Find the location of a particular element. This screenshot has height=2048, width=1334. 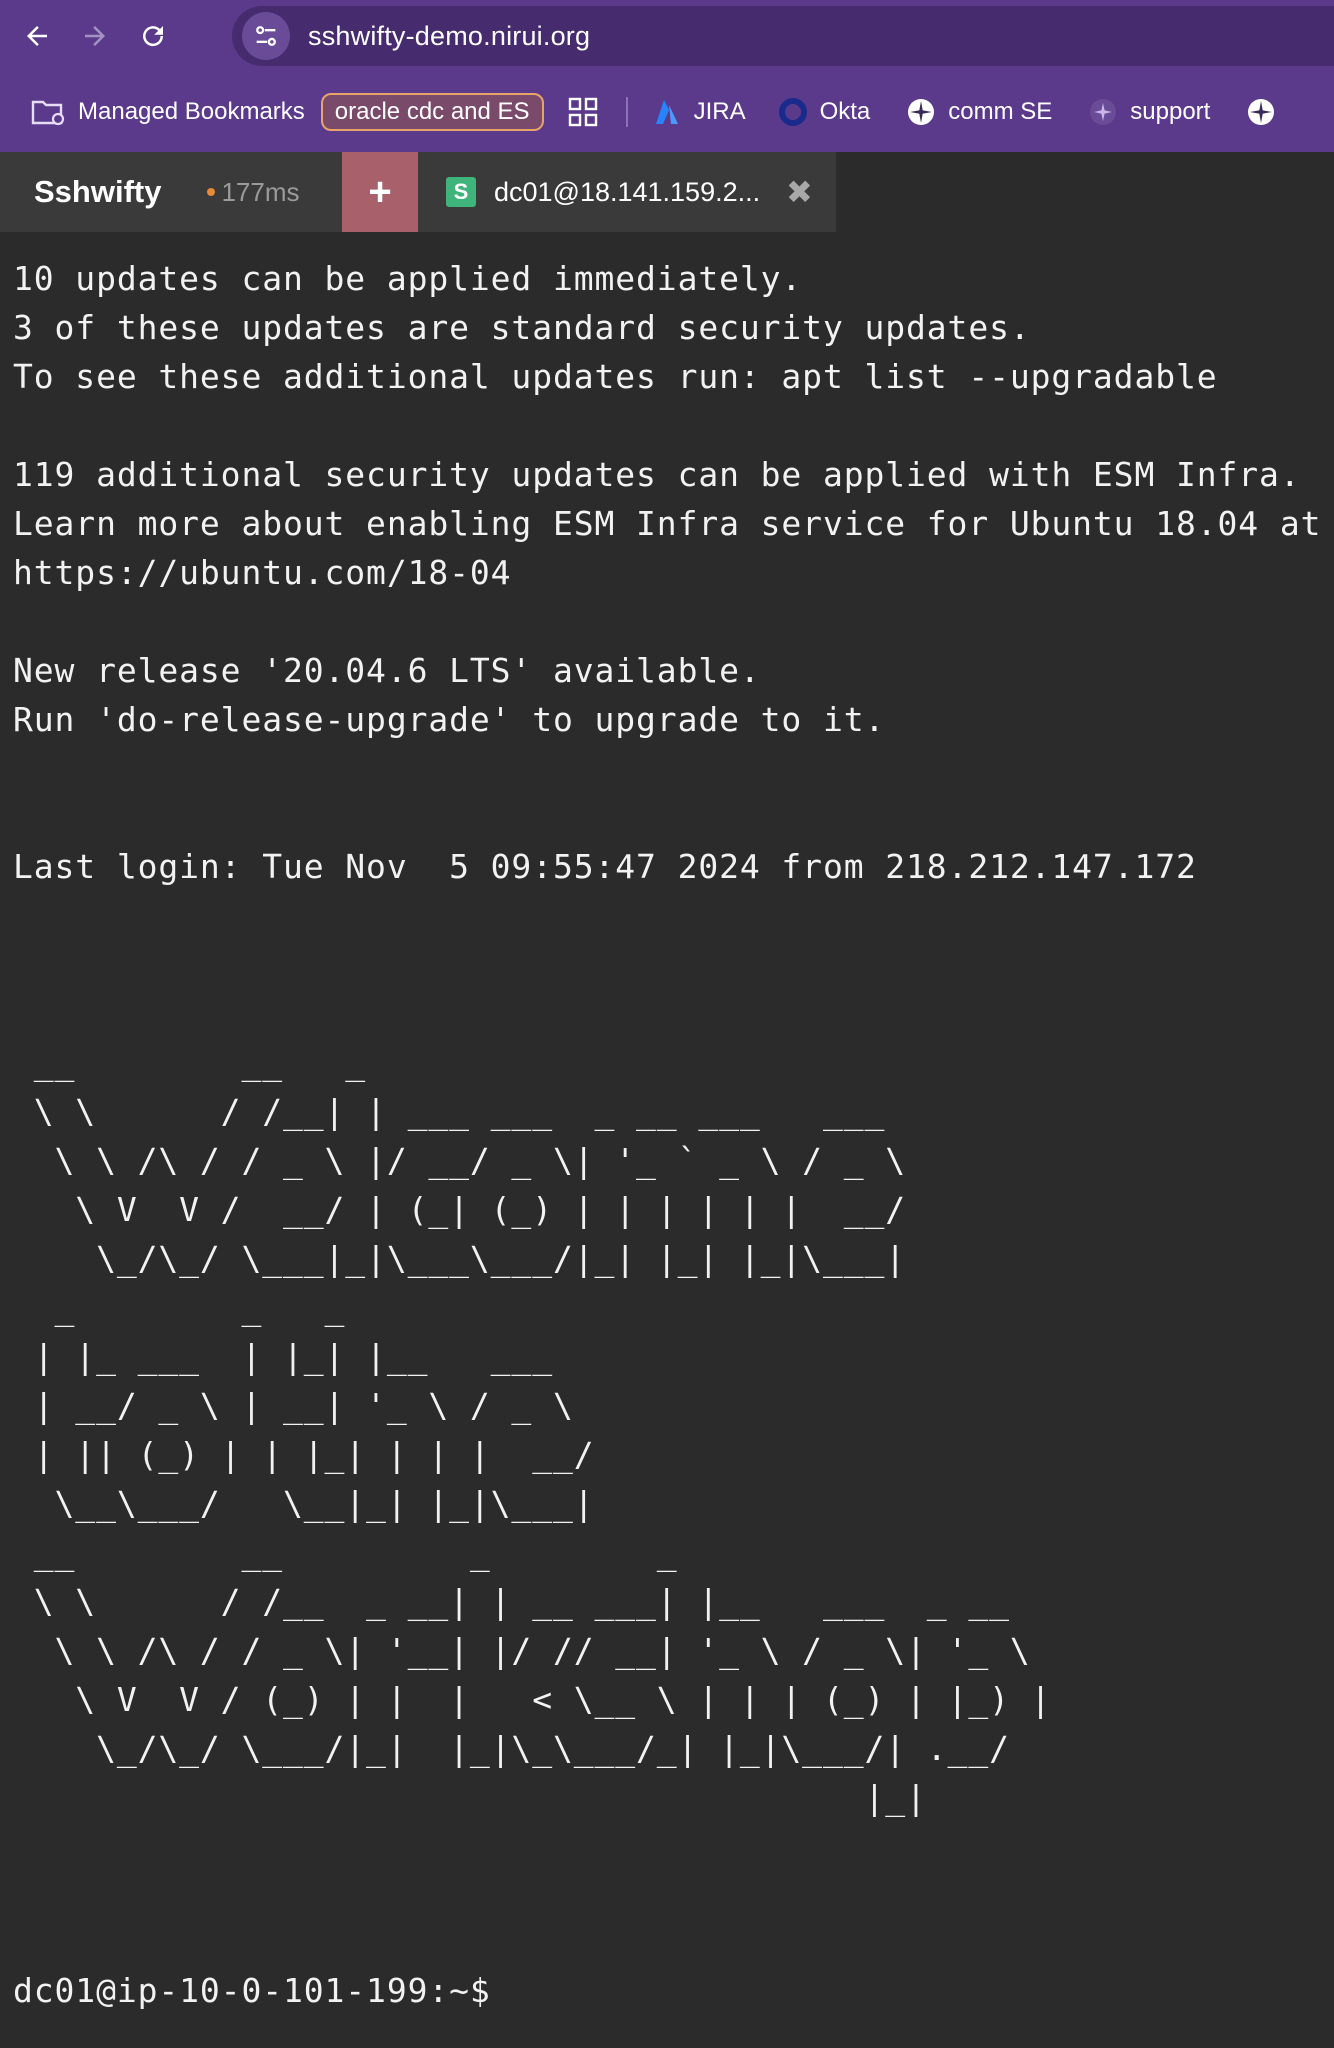

apps-grid-icon is located at coordinates (582, 112).